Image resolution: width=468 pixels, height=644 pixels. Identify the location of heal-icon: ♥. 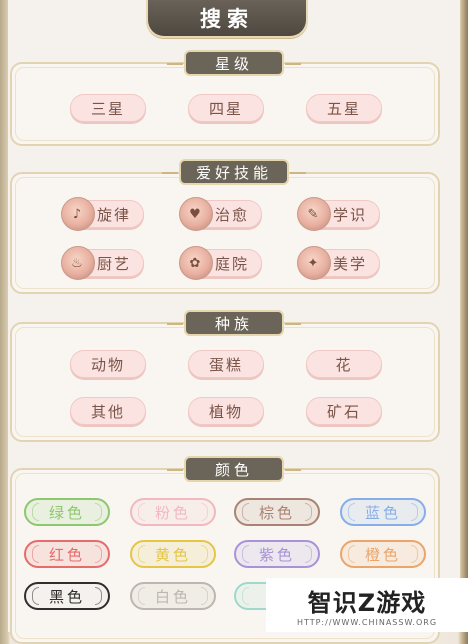
(196, 214).